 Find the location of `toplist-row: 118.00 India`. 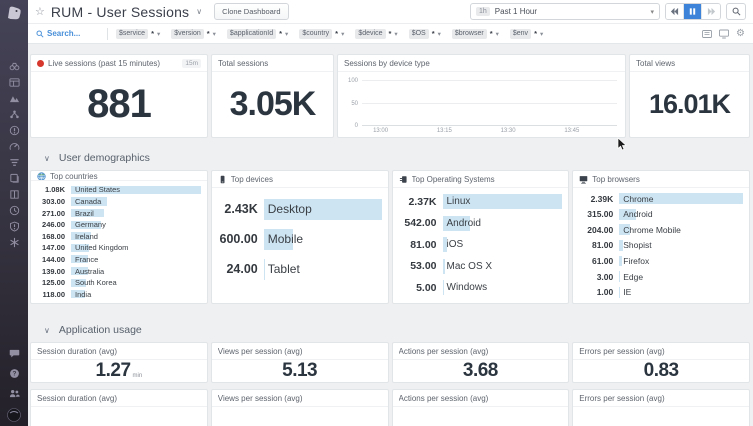

toplist-row: 118.00 India is located at coordinates (118, 294).